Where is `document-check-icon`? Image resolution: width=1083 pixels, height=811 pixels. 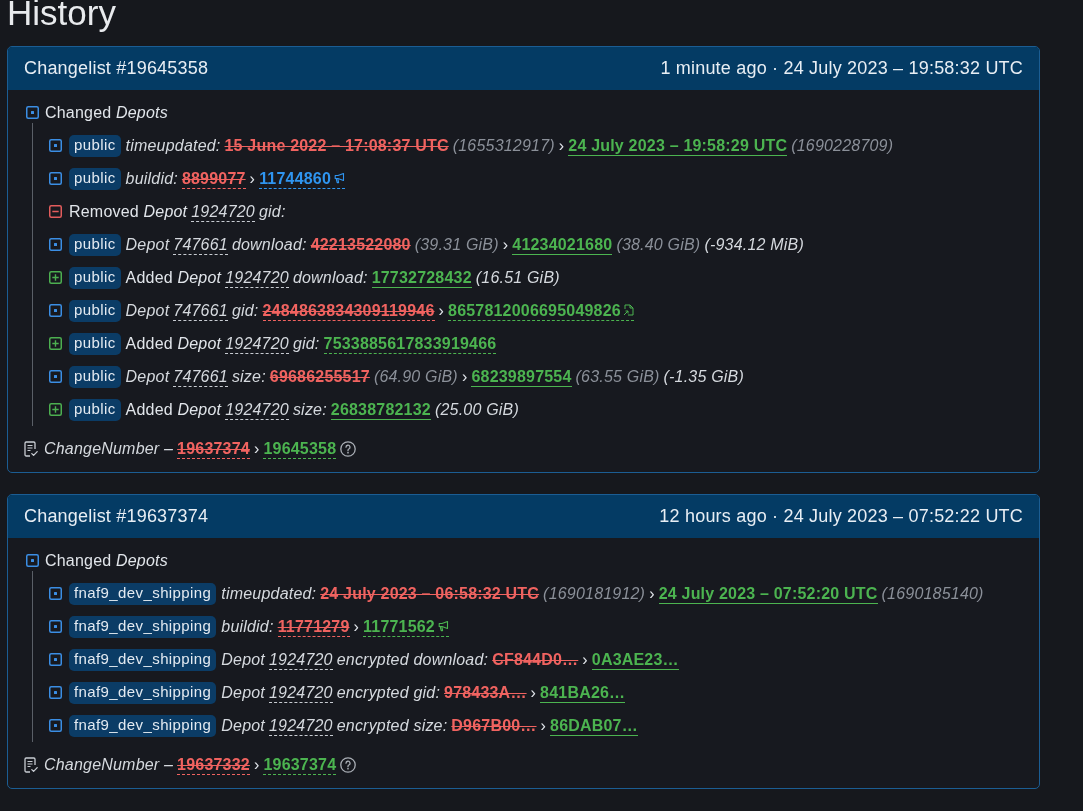 document-check-icon is located at coordinates (31, 448).